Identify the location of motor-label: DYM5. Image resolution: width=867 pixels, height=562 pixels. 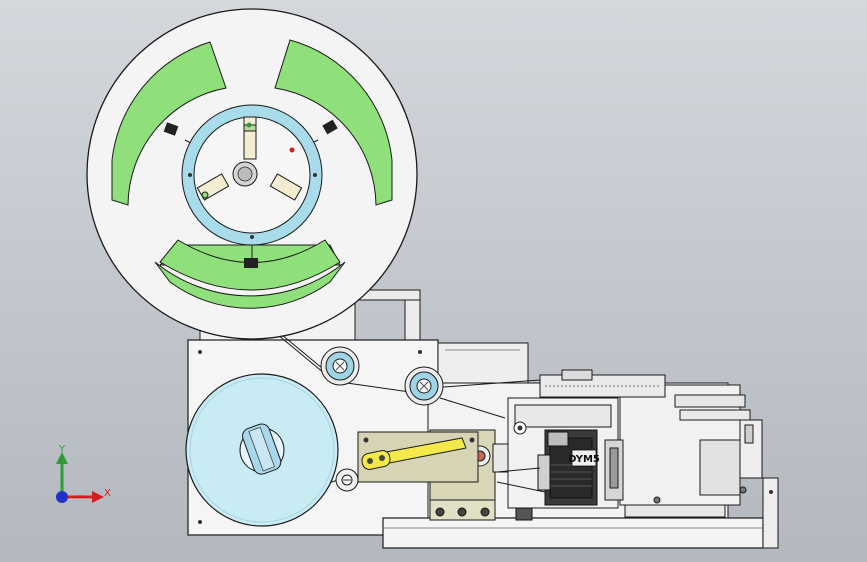
(584, 459).